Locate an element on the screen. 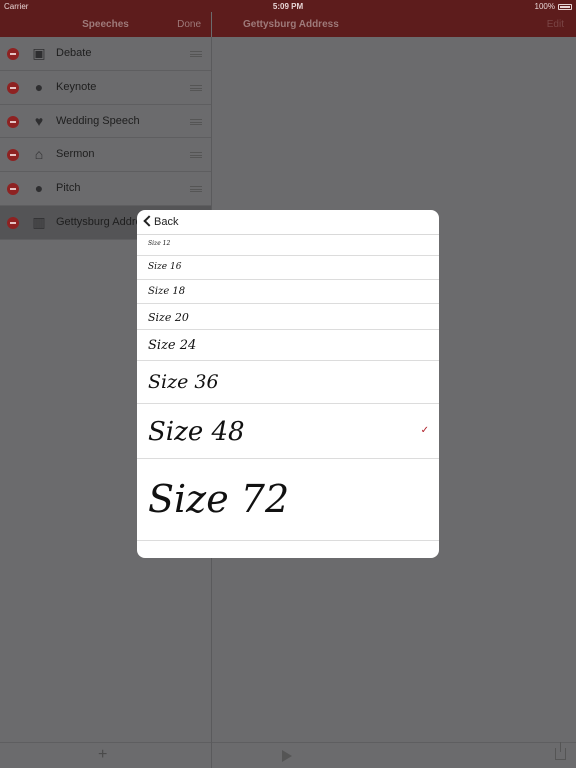 The width and height of the screenshot is (576, 768). font-size-label: Size 18 is located at coordinates (167, 291).